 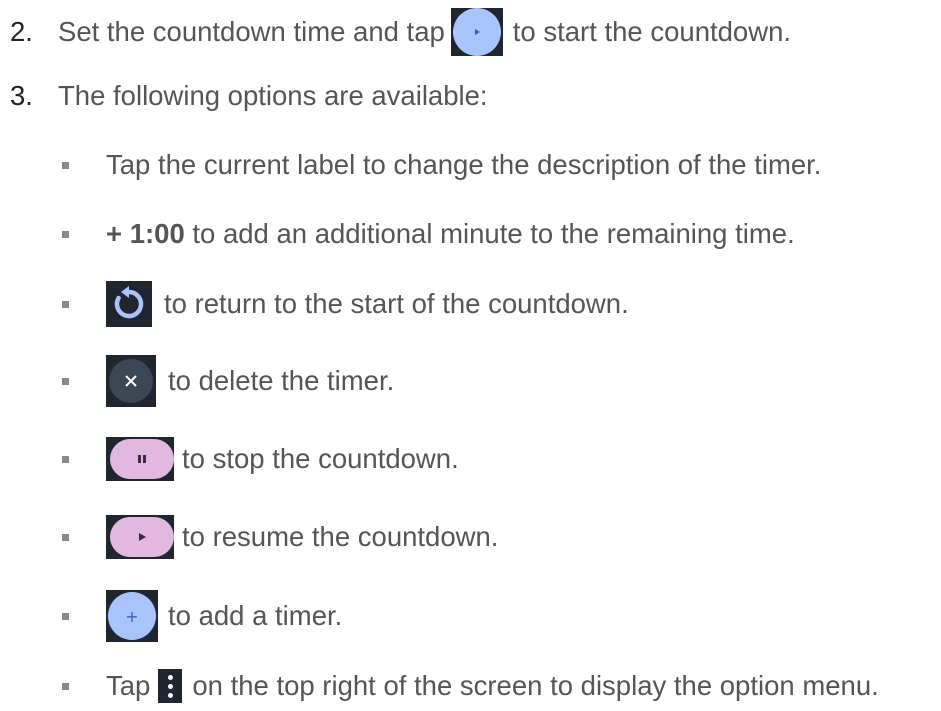 I want to click on reset-description: to return to the start of the countdown., so click(x=396, y=303).